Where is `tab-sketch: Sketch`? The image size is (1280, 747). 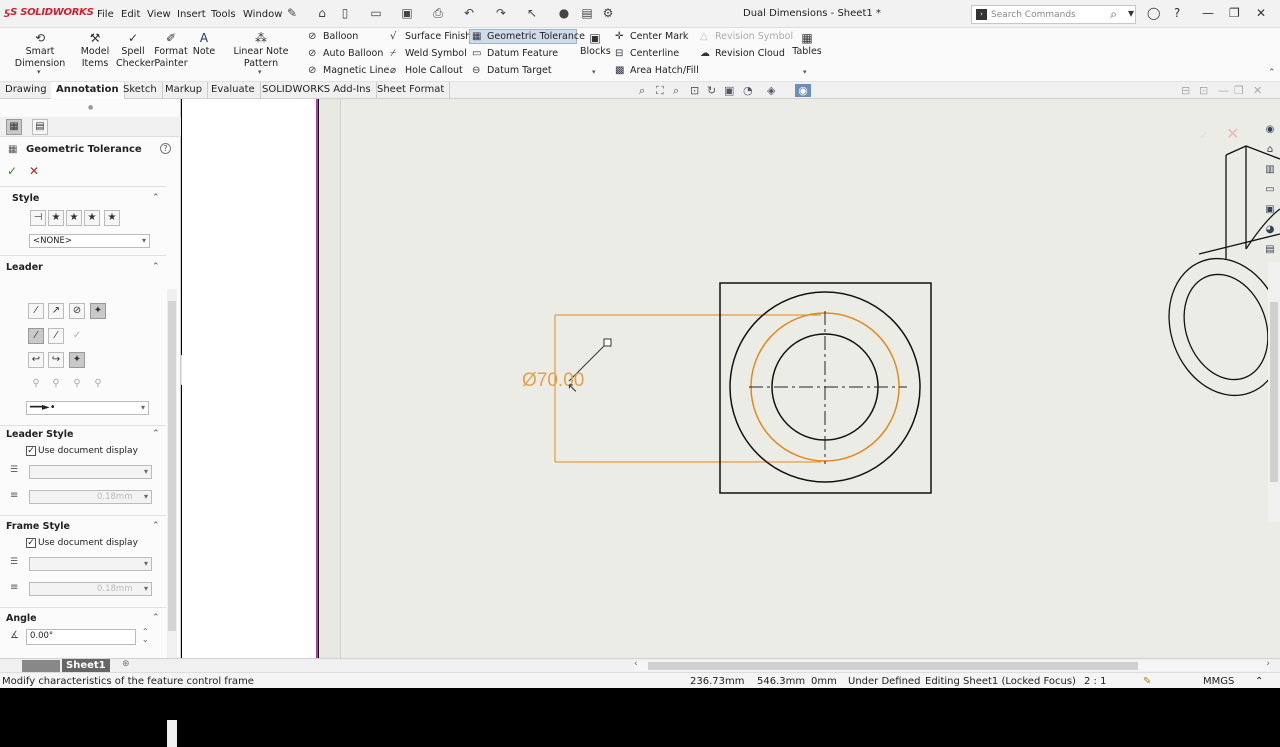
tab-sketch: Sketch is located at coordinates (140, 90).